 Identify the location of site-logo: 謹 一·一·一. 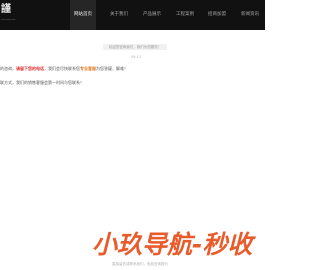
(12, 15).